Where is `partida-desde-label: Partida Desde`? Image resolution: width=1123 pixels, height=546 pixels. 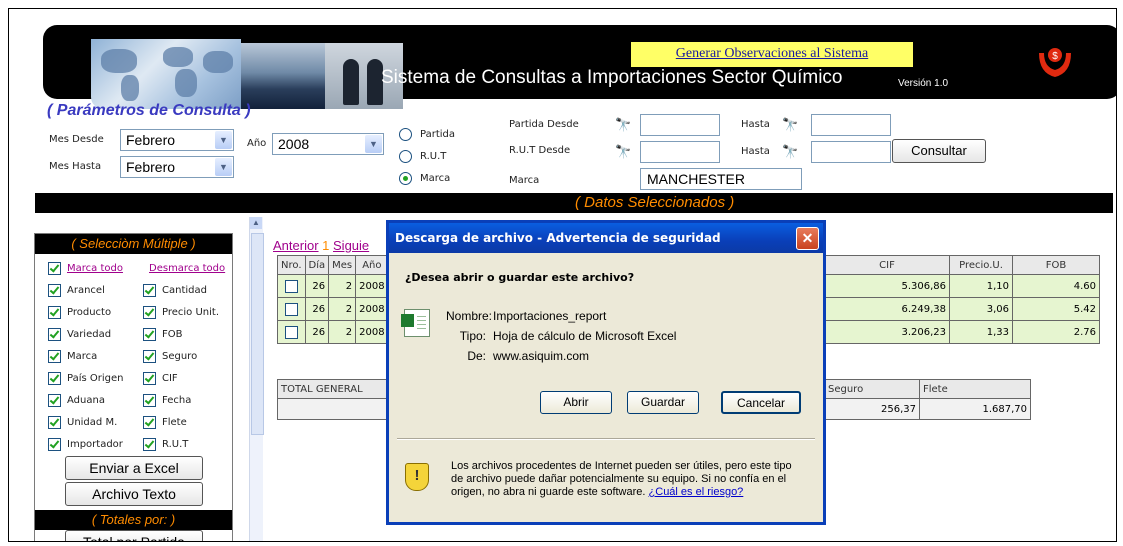
partida-desde-label: Partida Desde is located at coordinates (544, 124).